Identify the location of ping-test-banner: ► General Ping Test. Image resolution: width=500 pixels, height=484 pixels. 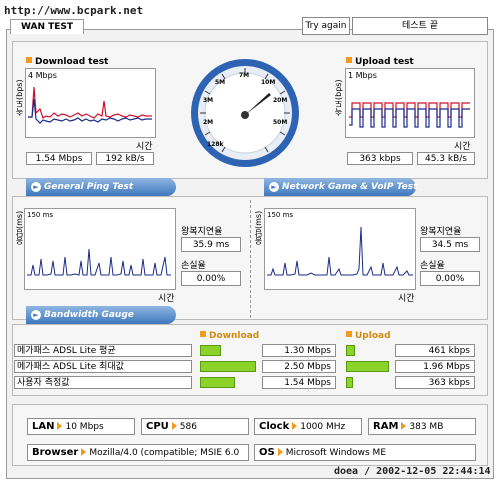
(101, 187).